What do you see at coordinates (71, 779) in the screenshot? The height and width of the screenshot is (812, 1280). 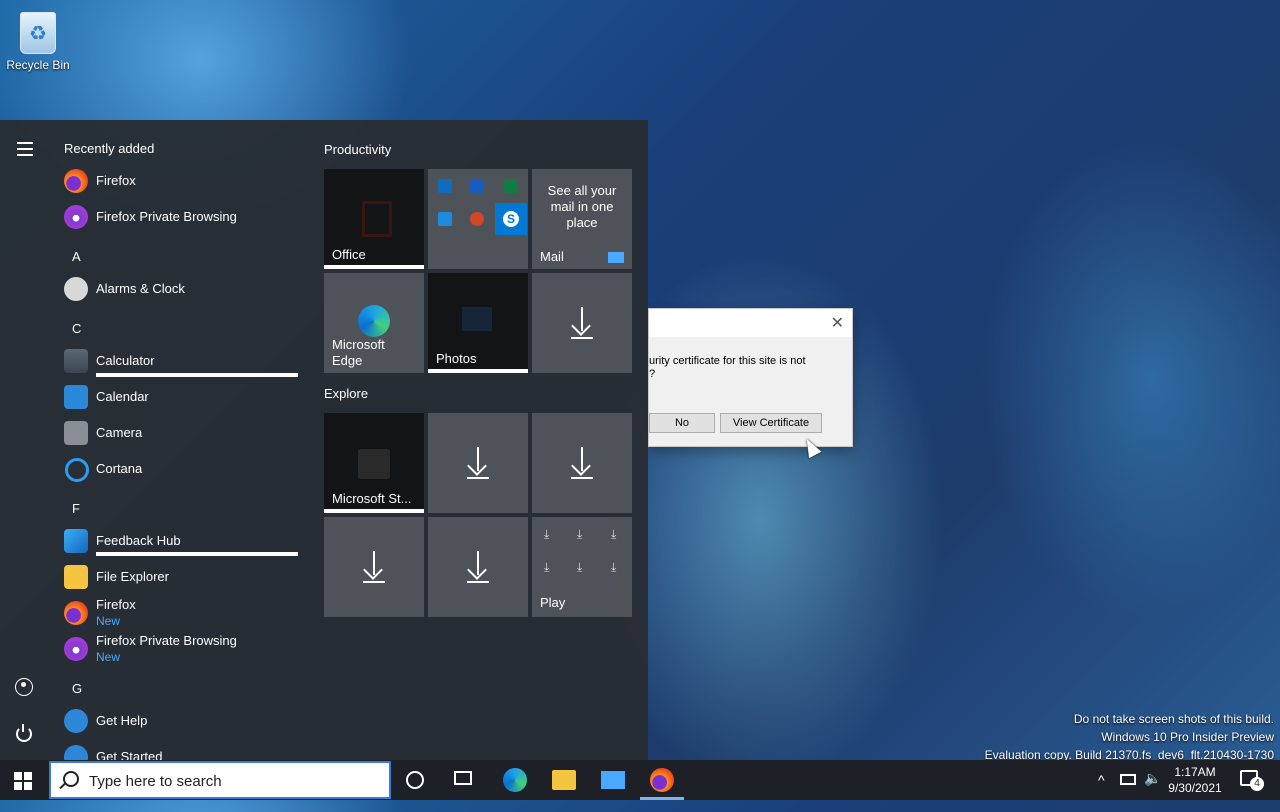 I see `search-icon` at bounding box center [71, 779].